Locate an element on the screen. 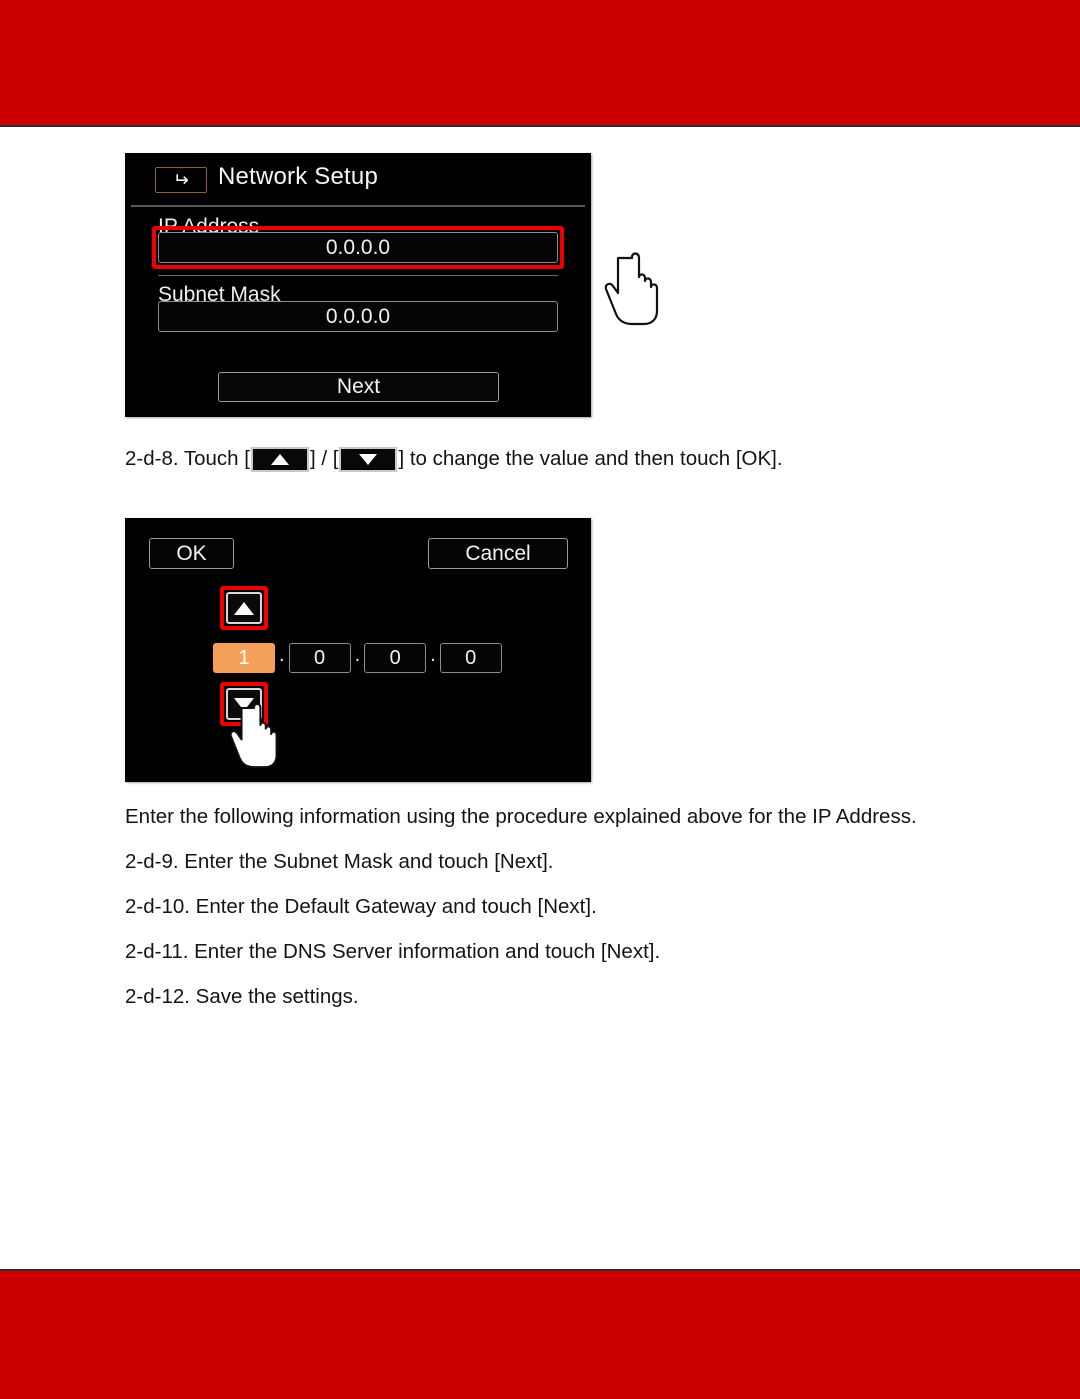 This screenshot has width=1080, height=1399. subnet-mask-value: 0.0.0.0 is located at coordinates (358, 316).